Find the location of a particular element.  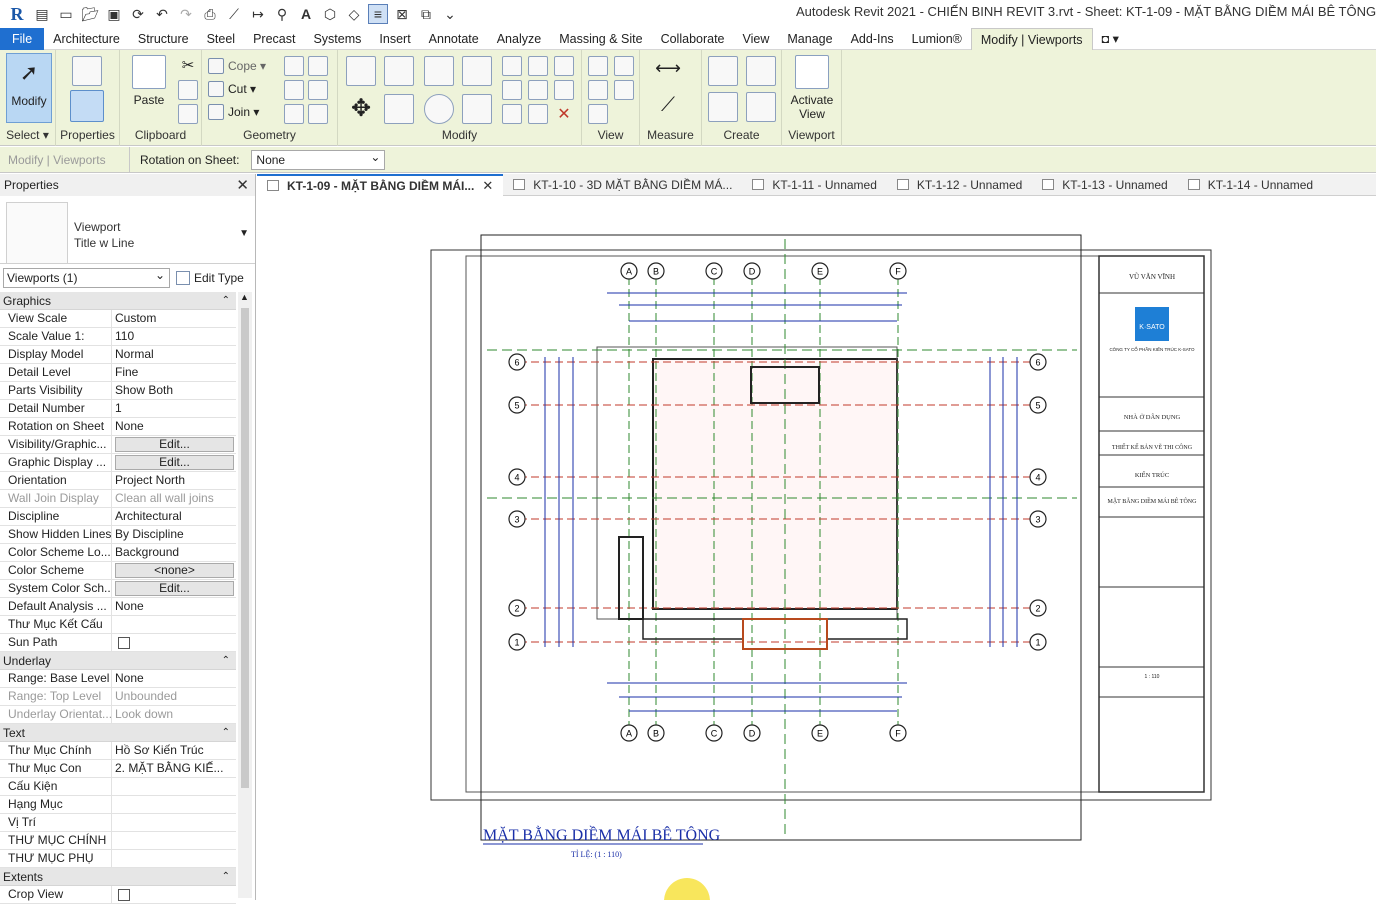

cope-button: Cope ▾ is located at coordinates (237, 66).